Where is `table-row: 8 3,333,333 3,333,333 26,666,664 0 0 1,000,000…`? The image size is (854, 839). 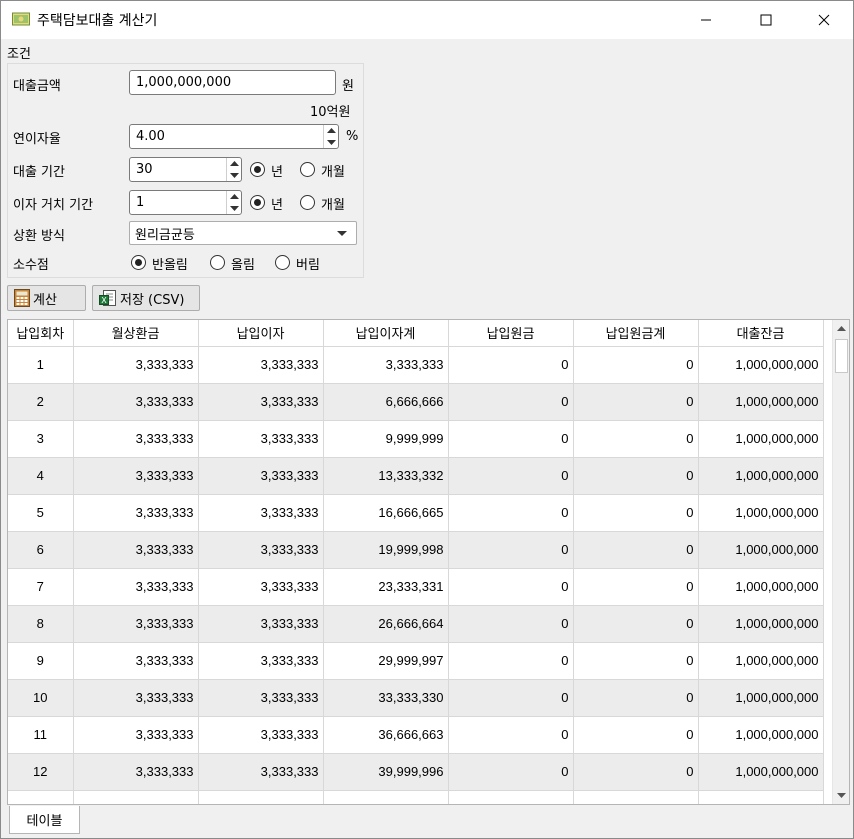
table-row: 8 3,333,333 3,333,333 26,666,664 0 0 1,000,000… is located at coordinates (416, 624).